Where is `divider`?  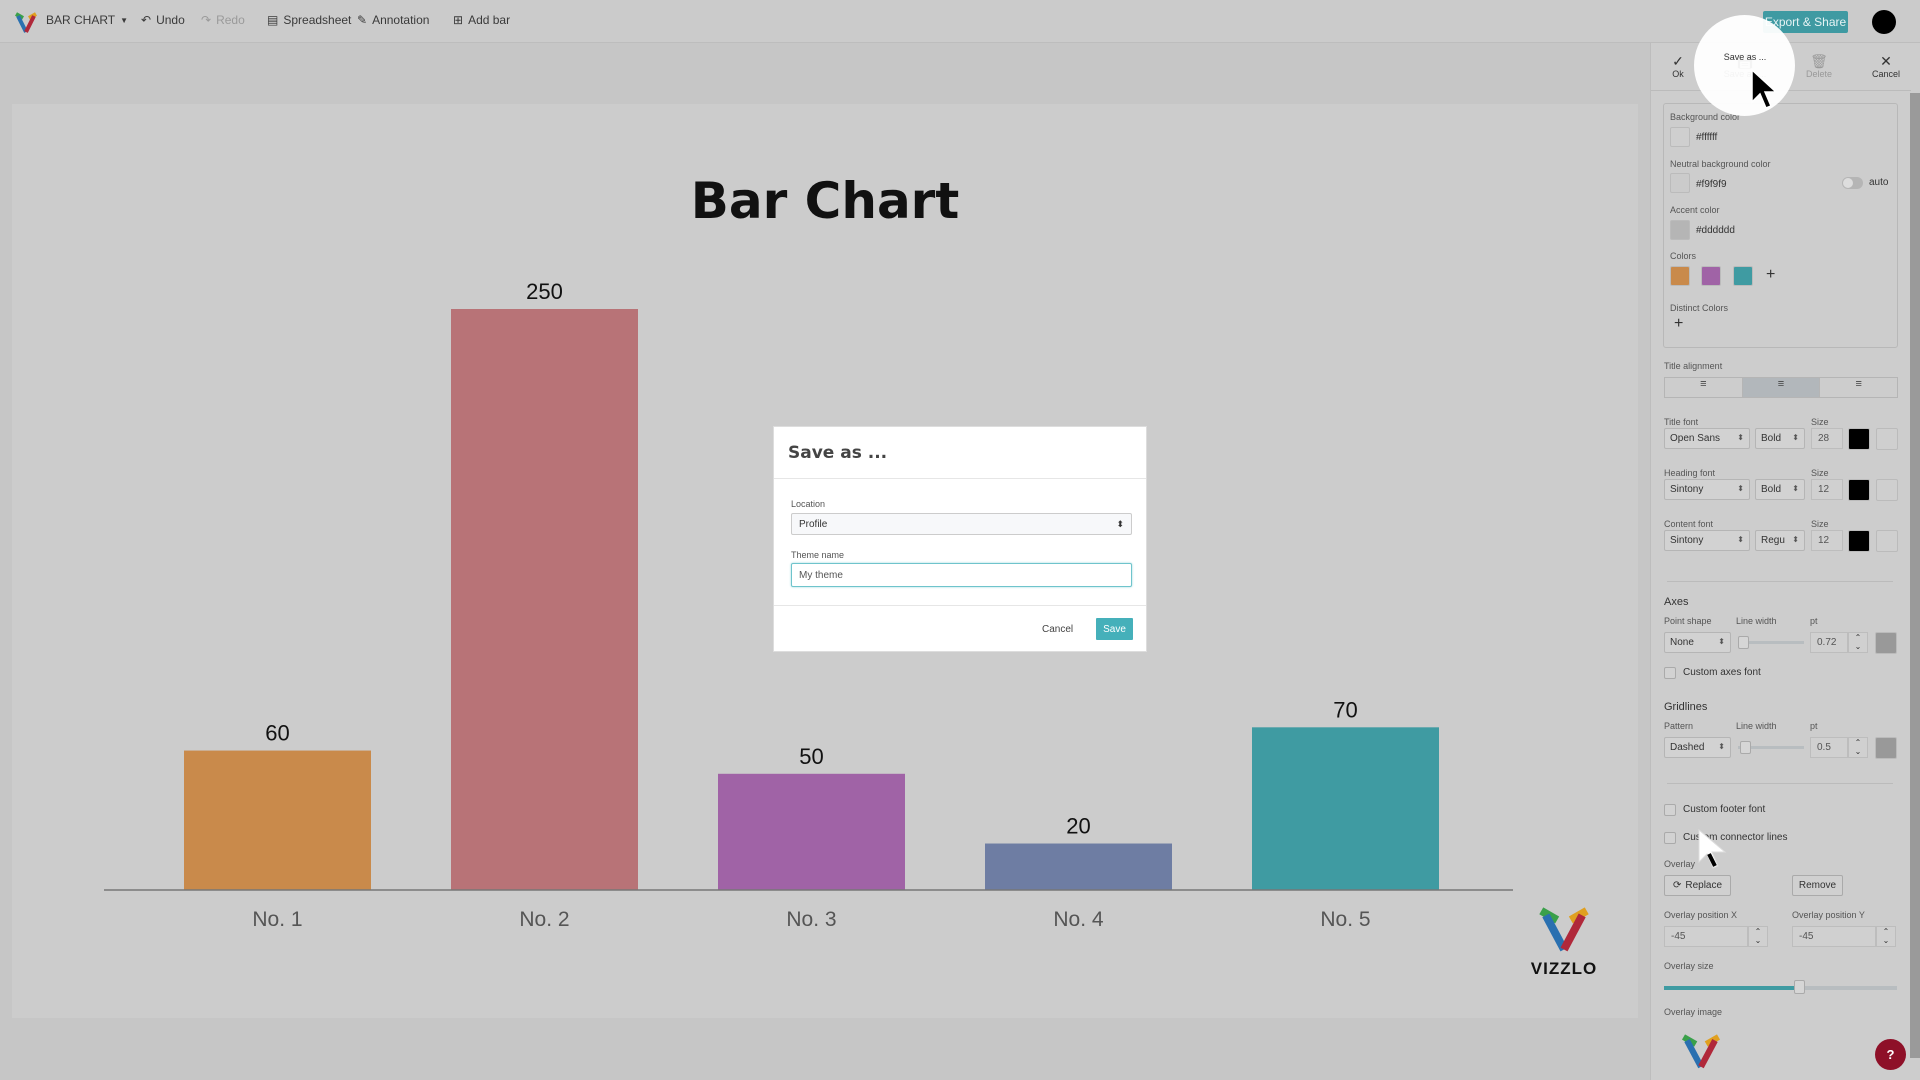
divider is located at coordinates (960, 605).